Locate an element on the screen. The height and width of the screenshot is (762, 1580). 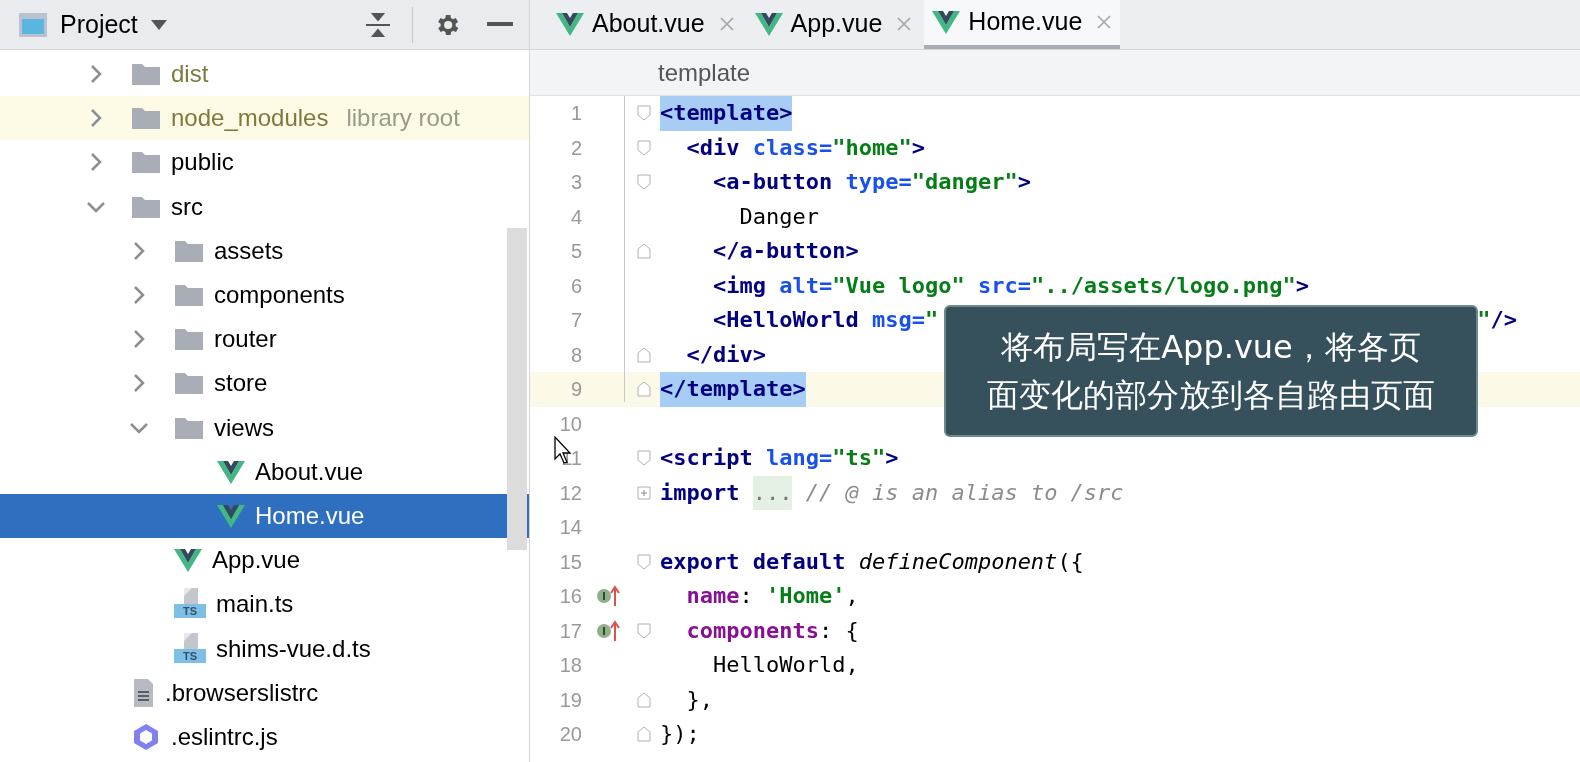
tab-label: About.vue is located at coordinates (648, 24).